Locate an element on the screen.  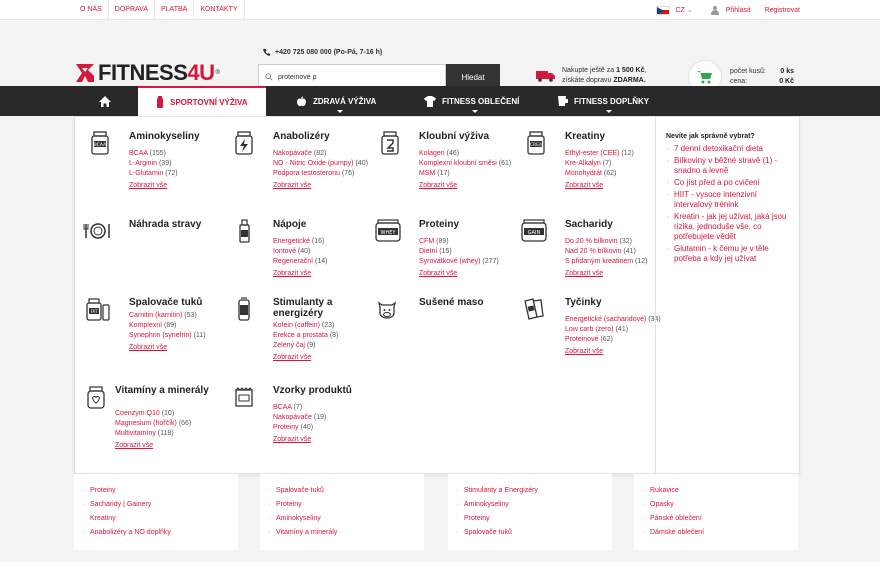
tip-link: Co jíst před a po cvičení is located at coordinates (729, 183).